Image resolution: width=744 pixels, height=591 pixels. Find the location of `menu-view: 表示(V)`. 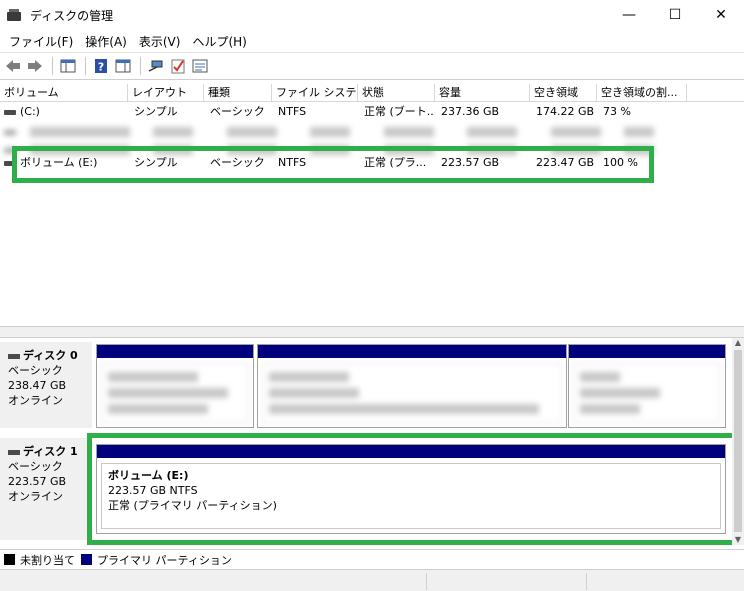

menu-view: 表示(V) is located at coordinates (160, 41).